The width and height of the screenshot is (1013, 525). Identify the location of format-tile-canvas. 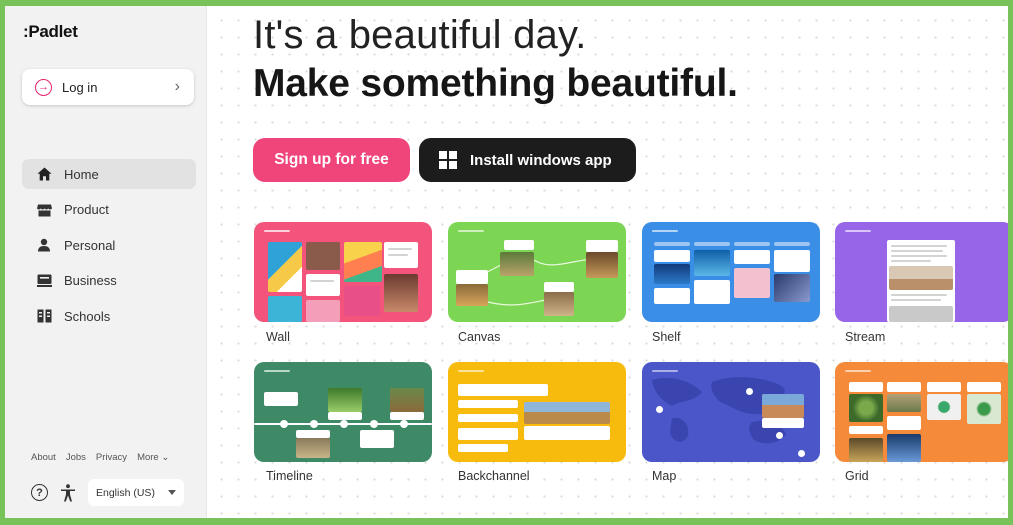
(537, 272).